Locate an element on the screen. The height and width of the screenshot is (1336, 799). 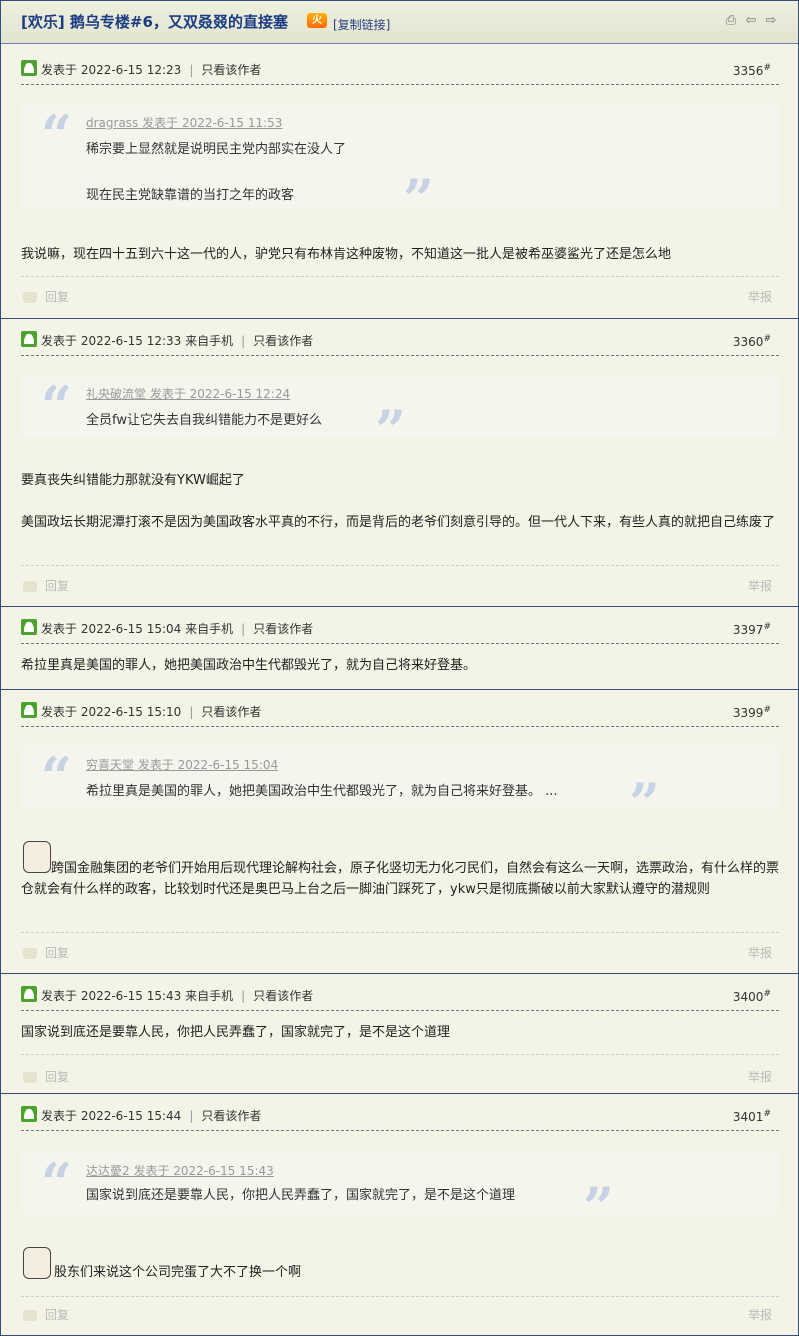
print-icon: ⎙ is located at coordinates (731, 21).